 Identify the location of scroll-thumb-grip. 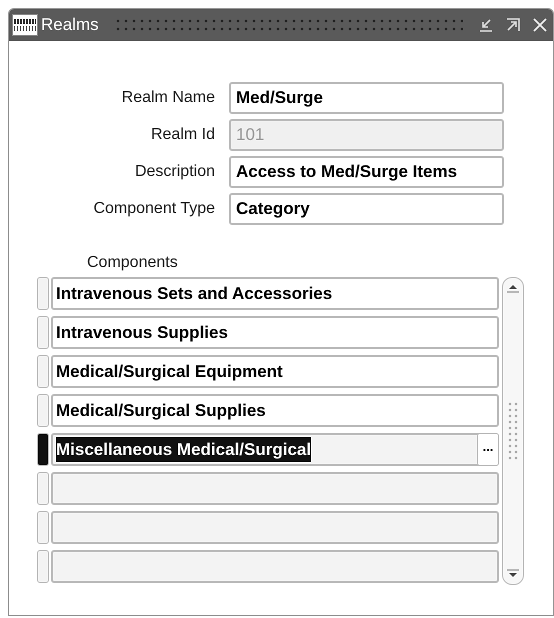
(513, 431).